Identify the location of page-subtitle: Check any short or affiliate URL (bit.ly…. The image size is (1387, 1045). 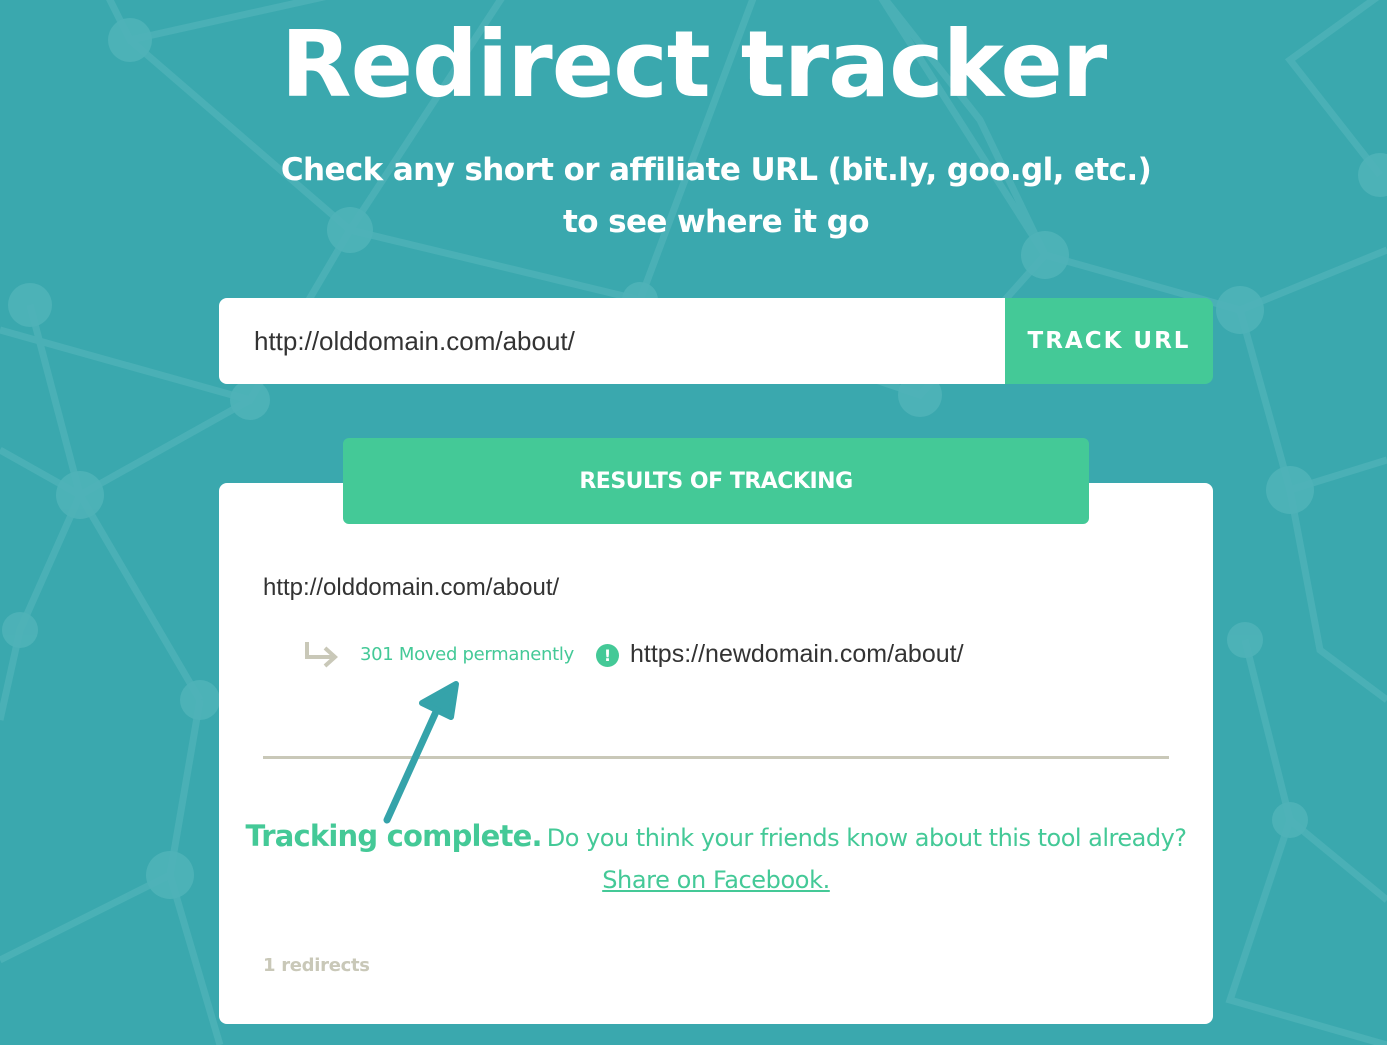
(716, 196).